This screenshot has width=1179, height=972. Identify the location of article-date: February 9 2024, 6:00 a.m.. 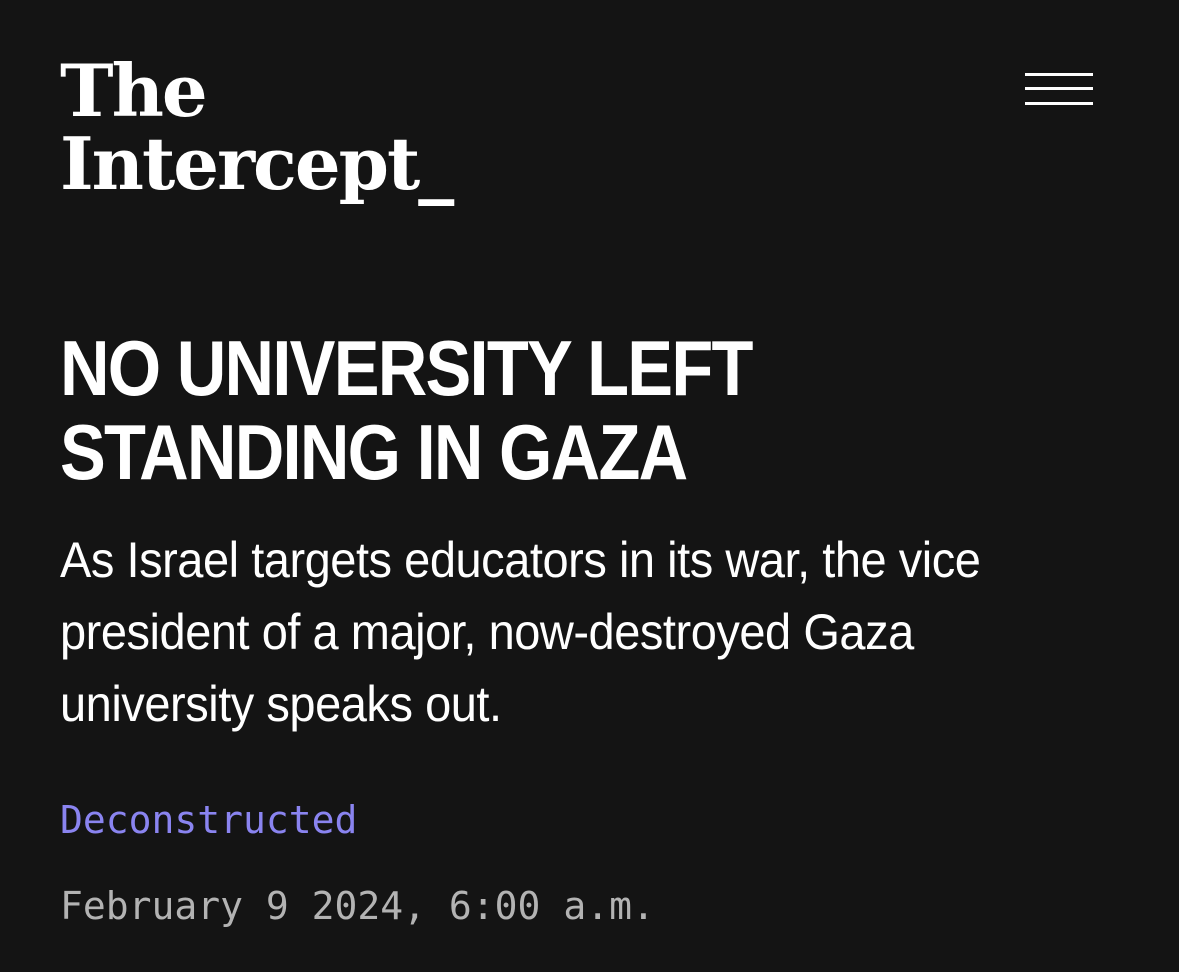
(357, 906).